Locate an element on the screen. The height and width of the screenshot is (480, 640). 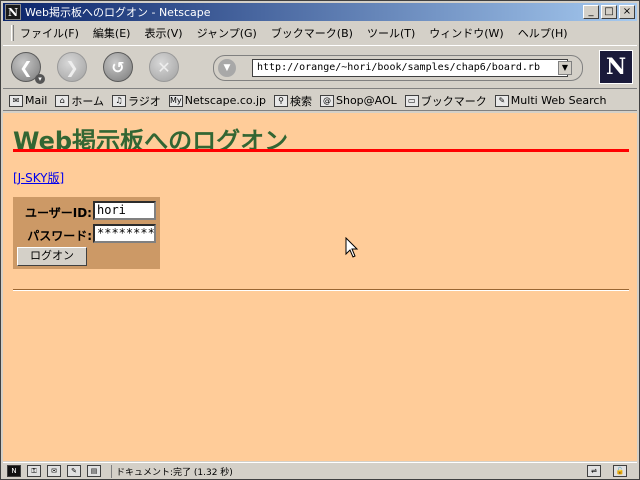
stop-button: ✕ is located at coordinates (164, 67).